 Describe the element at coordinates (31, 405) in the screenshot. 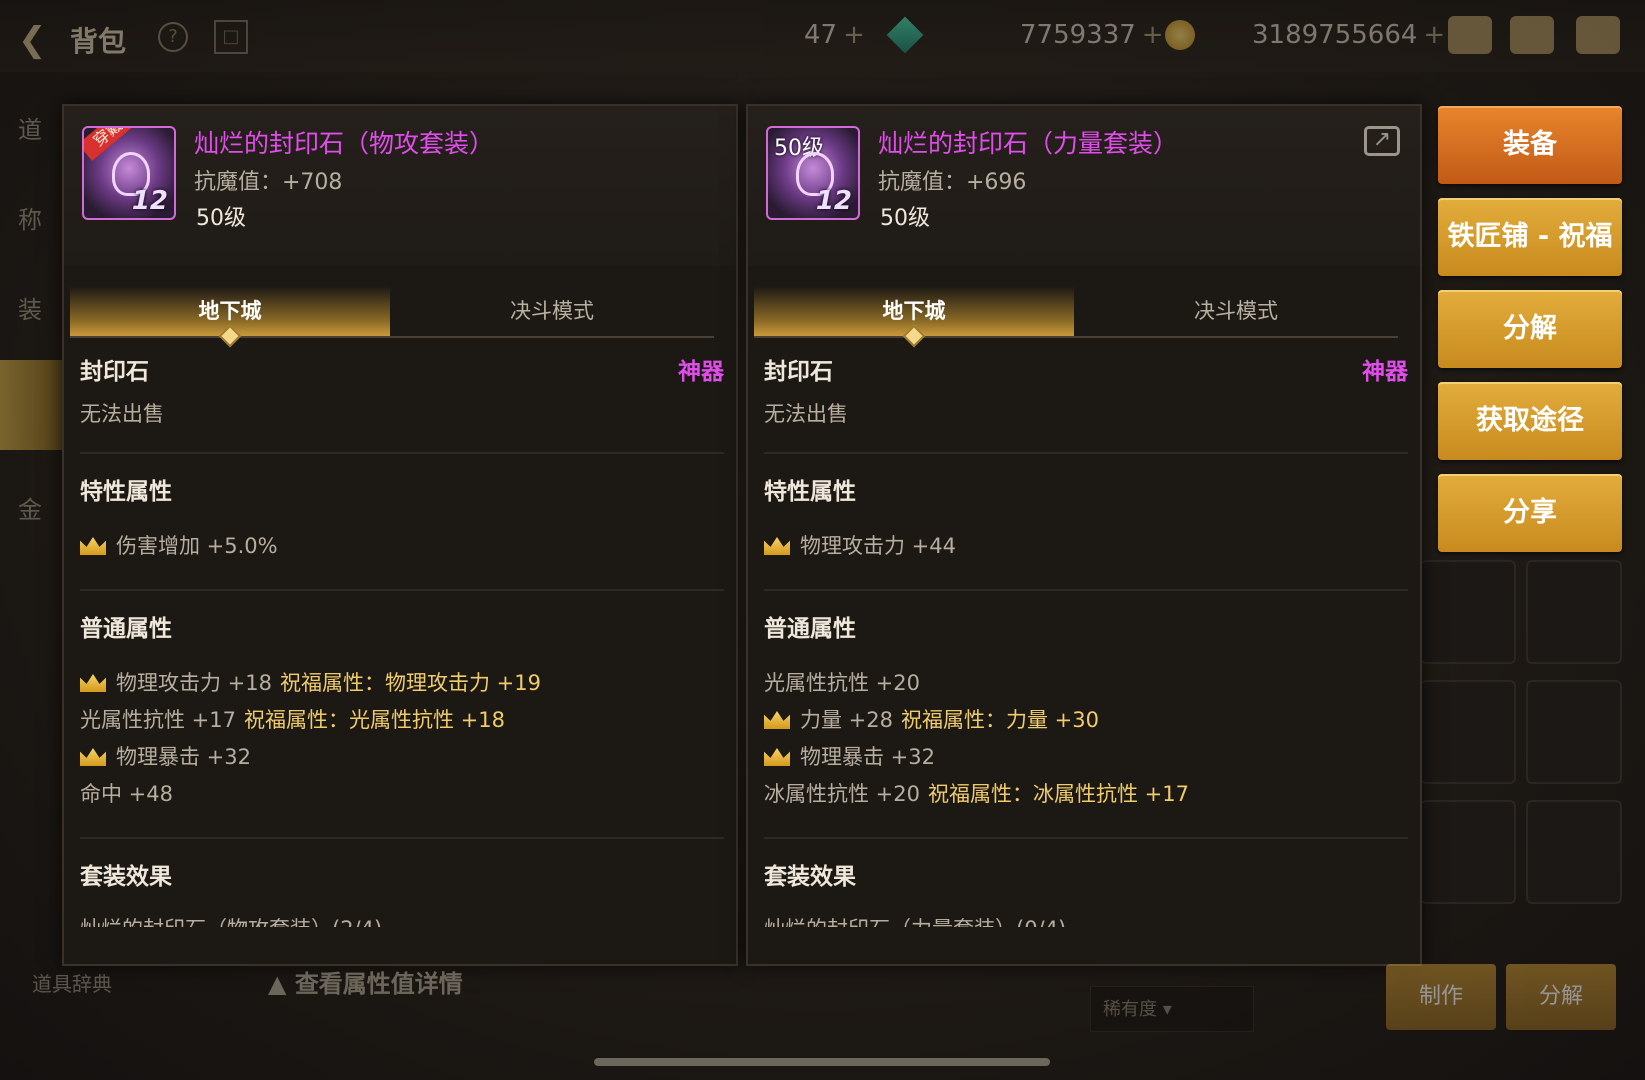

I see `left-nav-active` at that location.